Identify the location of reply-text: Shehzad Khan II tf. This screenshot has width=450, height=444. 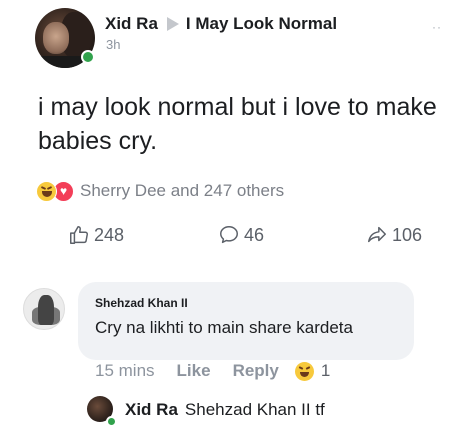
(254, 409).